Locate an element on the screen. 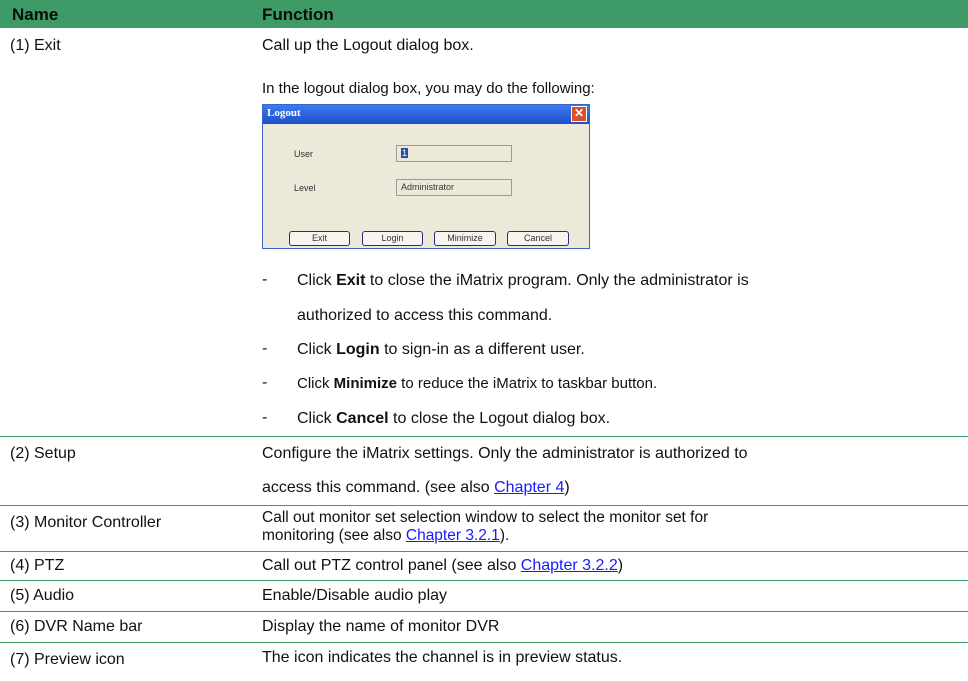 The height and width of the screenshot is (681, 968). row-ptz-name: (4) PTZ is located at coordinates (37, 565).